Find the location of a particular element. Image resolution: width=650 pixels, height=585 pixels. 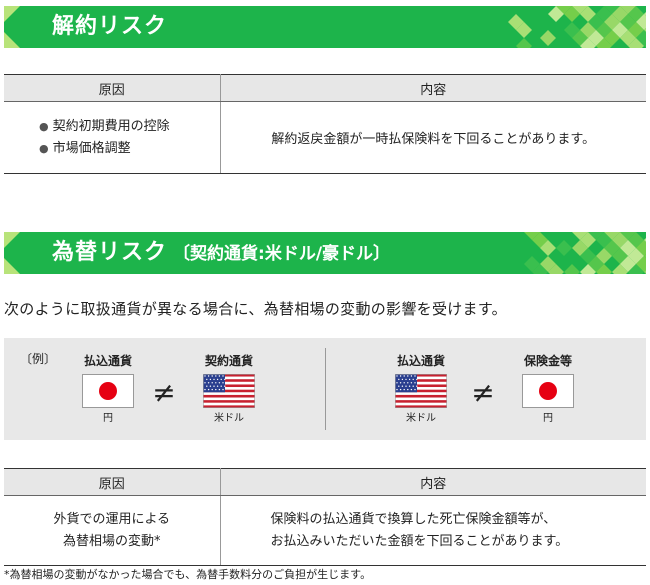

flag-label: 契約通貨 is located at coordinates (229, 361).